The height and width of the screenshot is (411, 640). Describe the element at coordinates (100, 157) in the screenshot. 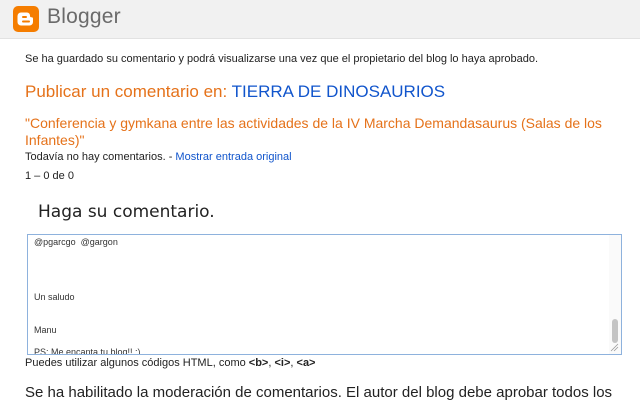

I see `no-comments-text: Todavía no hay comentarios. -` at that location.